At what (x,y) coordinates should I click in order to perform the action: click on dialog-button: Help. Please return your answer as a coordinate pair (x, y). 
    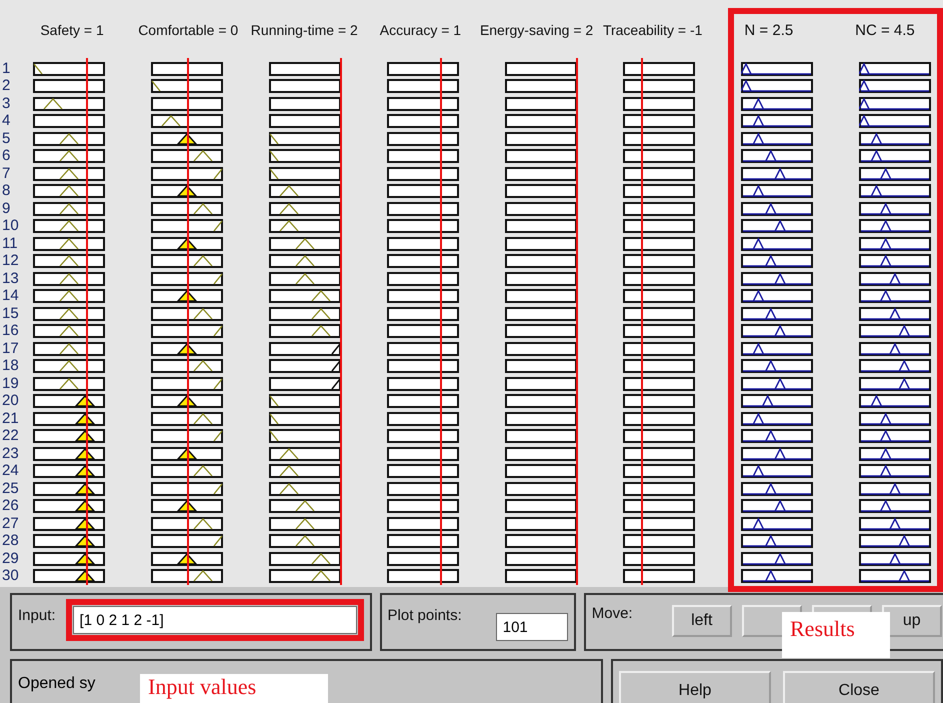
    Looking at the image, I should click on (695, 687).